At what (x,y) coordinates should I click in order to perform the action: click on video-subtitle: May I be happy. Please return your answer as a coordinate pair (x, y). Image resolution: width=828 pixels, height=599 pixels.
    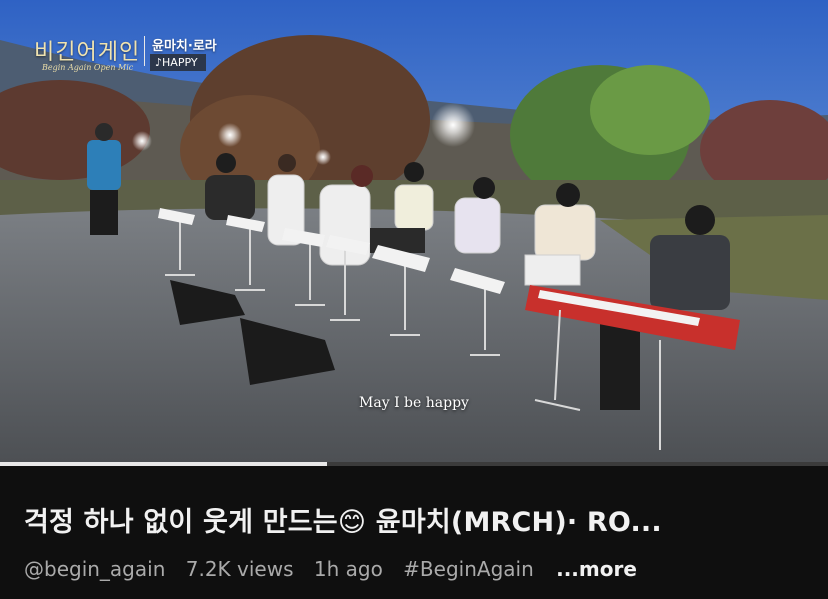
    Looking at the image, I should click on (414, 403).